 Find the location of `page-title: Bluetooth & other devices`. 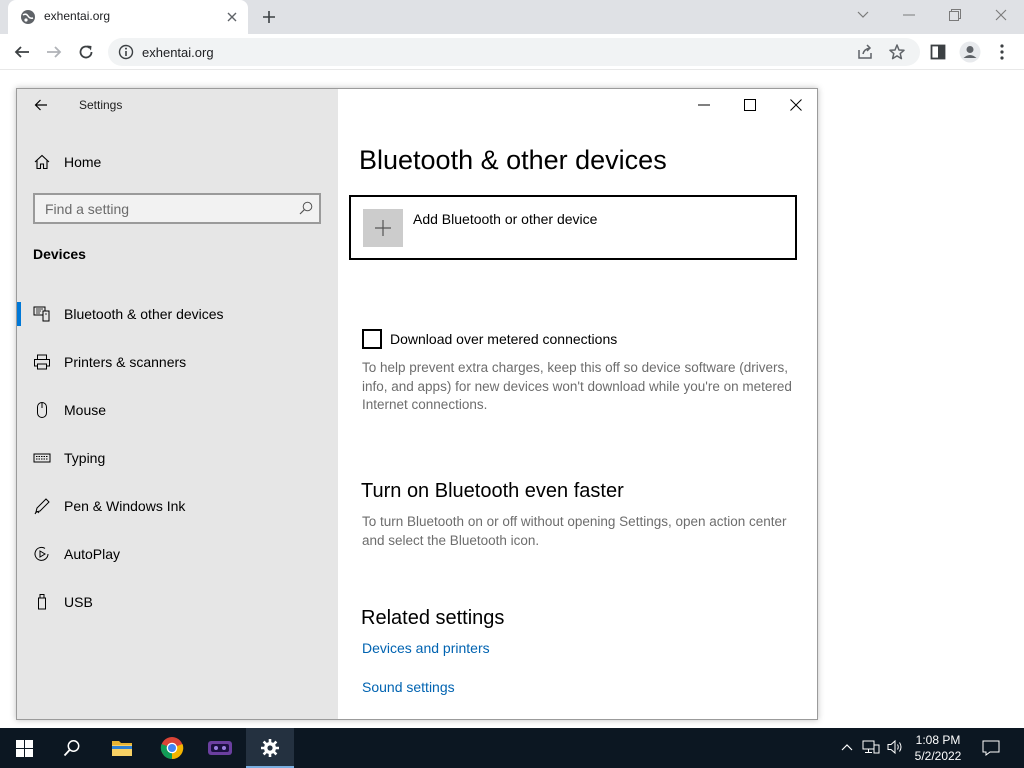

page-title: Bluetooth & other devices is located at coordinates (513, 160).